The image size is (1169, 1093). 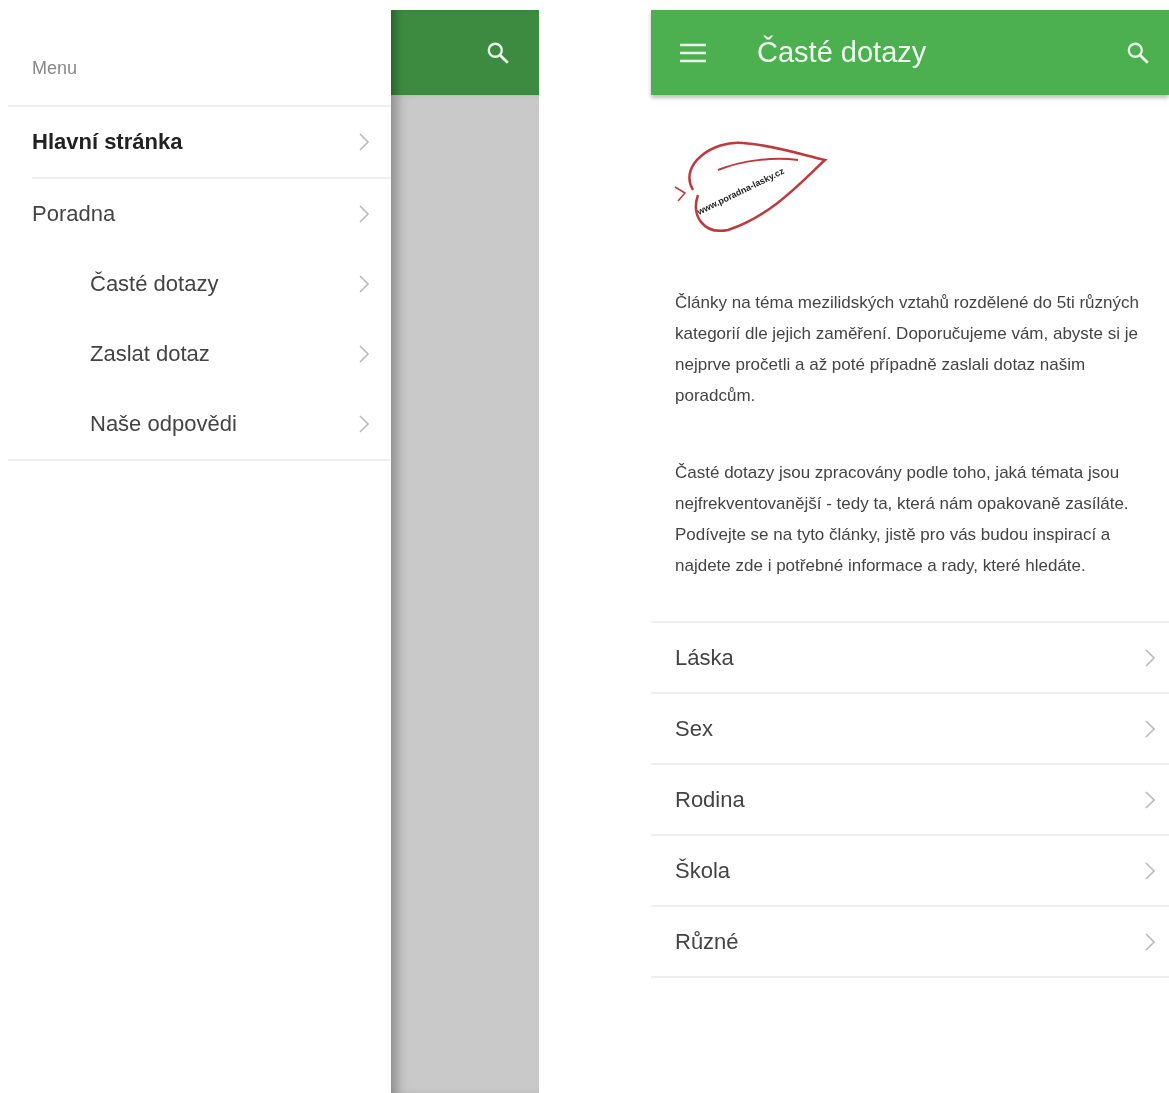 I want to click on category-item: Láska, so click(x=910, y=658).